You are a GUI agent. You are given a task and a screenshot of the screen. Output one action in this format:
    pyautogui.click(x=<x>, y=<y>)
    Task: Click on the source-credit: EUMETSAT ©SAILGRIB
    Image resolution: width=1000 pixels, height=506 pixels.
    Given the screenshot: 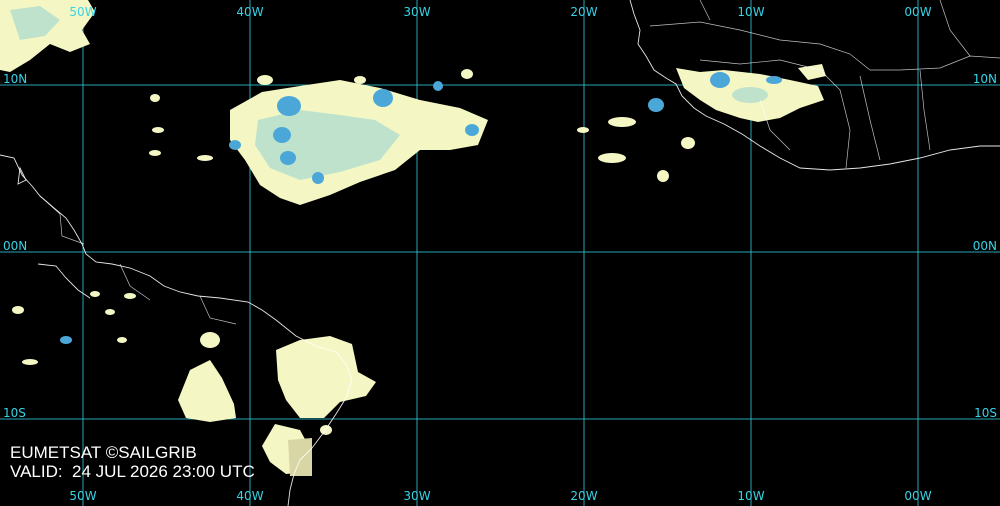 What is the action you would take?
    pyautogui.click(x=103, y=452)
    